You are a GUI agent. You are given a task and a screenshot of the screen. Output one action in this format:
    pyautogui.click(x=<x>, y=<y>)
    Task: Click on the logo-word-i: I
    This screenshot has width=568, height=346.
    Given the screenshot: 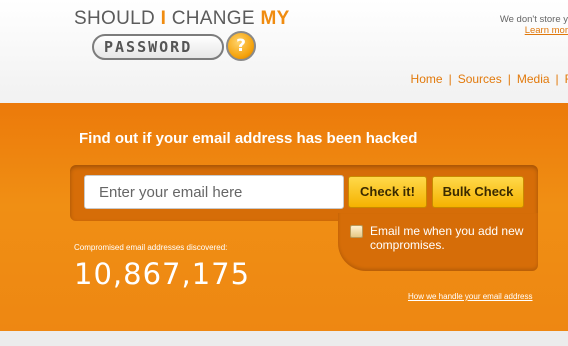 What is the action you would take?
    pyautogui.click(x=163, y=18)
    